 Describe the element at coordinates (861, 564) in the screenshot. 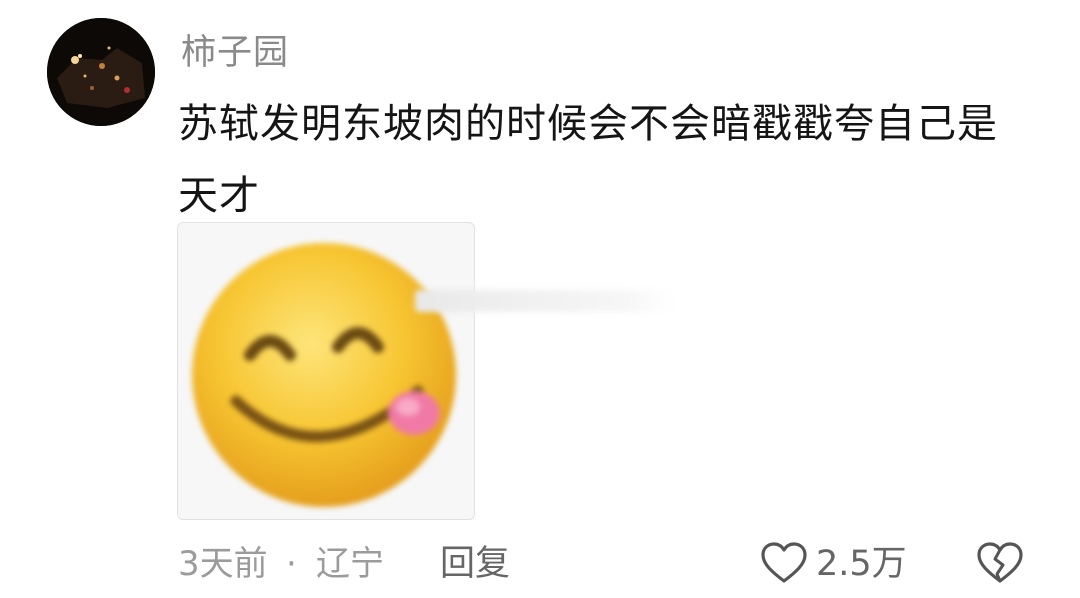

I see `like-count: 2.5万` at that location.